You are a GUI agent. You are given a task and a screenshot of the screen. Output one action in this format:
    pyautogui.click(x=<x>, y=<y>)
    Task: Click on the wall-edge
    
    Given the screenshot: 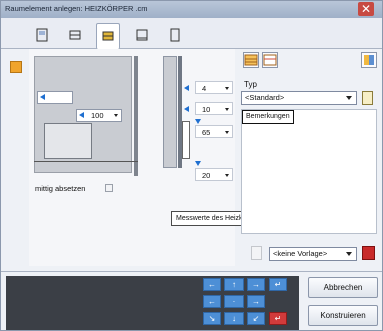 What is the action you would take?
    pyautogui.click(x=136, y=116)
    